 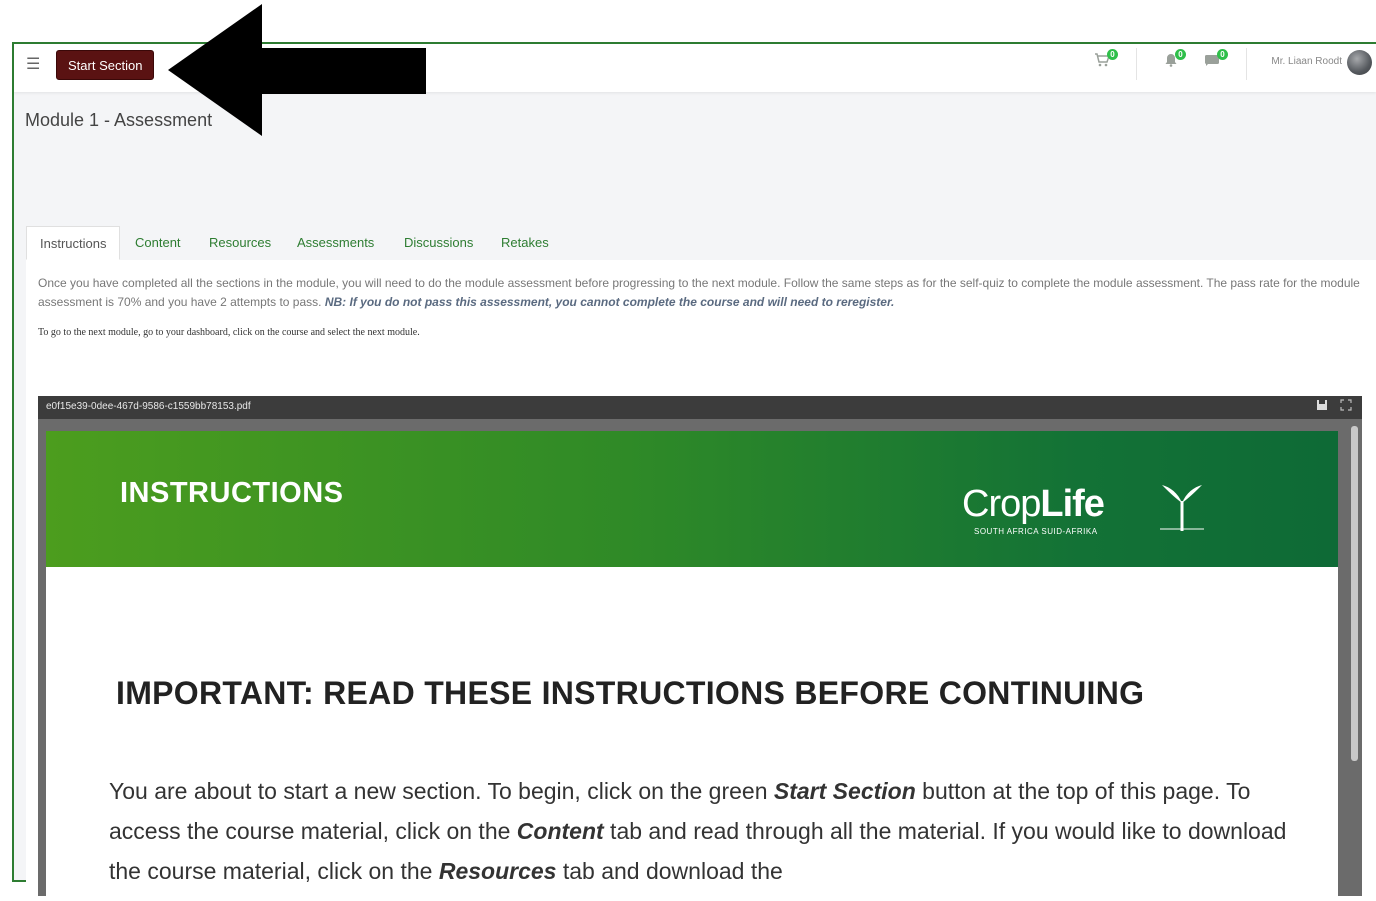 What do you see at coordinates (240, 243) in the screenshot?
I see `tab-resources: Resources` at bounding box center [240, 243].